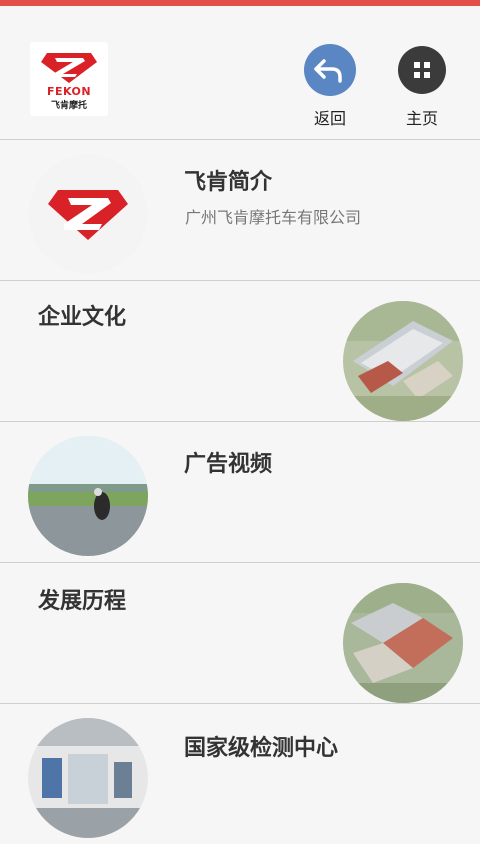 This screenshot has height=844, width=480. What do you see at coordinates (228, 182) in the screenshot?
I see `item-title: 飞肯简介` at bounding box center [228, 182].